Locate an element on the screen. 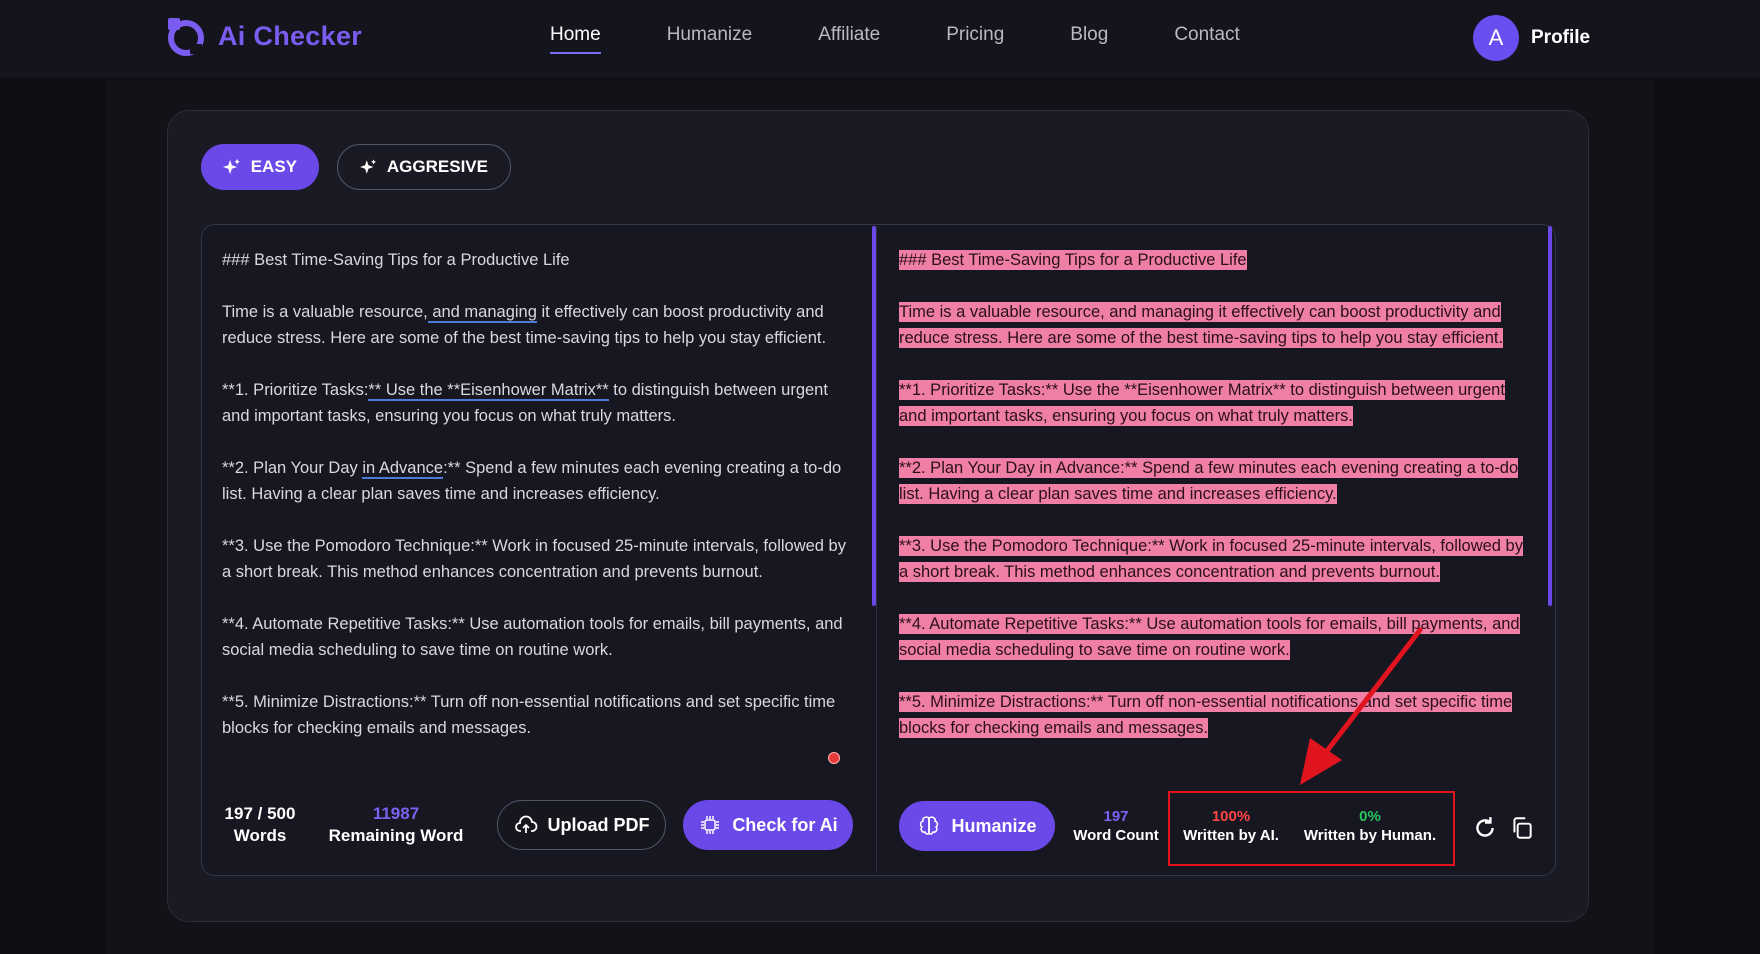  ai-label: Written by AI. is located at coordinates (1231, 835).